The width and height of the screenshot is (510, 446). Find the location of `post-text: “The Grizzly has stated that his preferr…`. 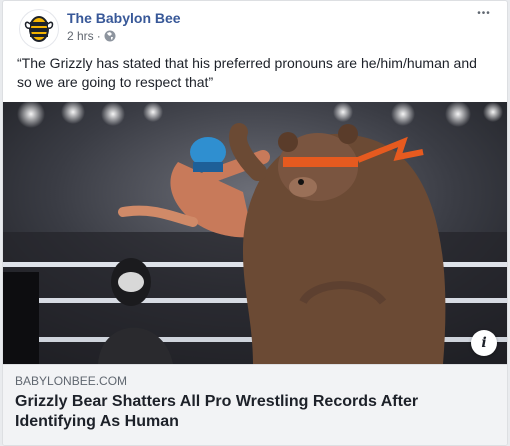

post-text: “The Grizzly has stated that his preferr… is located at coordinates (247, 72).